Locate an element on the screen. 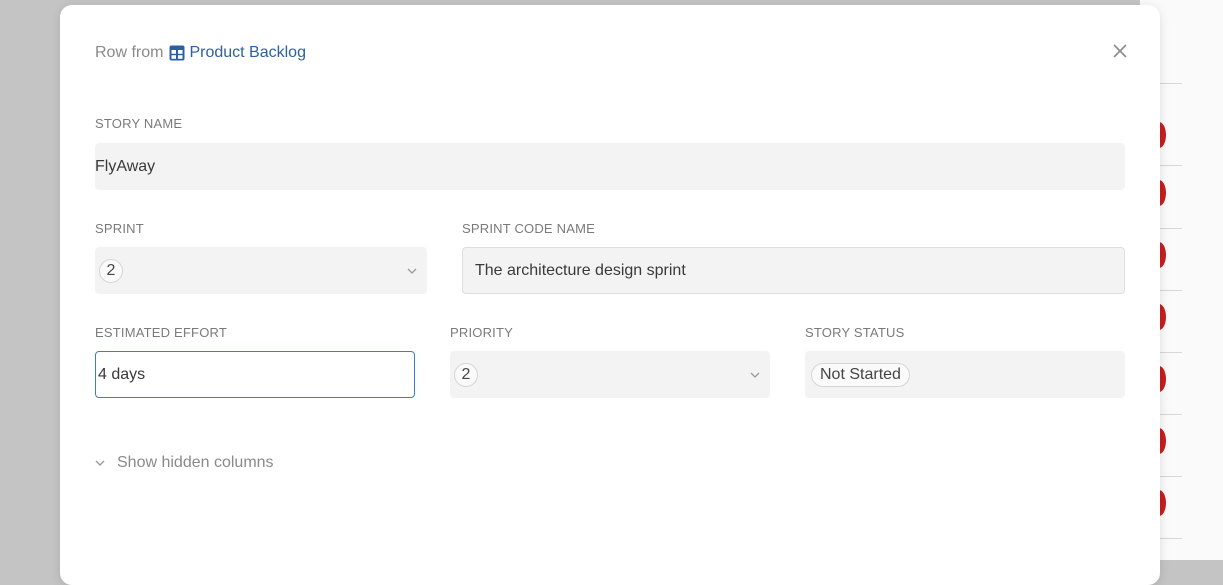  table-icon is located at coordinates (177, 53).